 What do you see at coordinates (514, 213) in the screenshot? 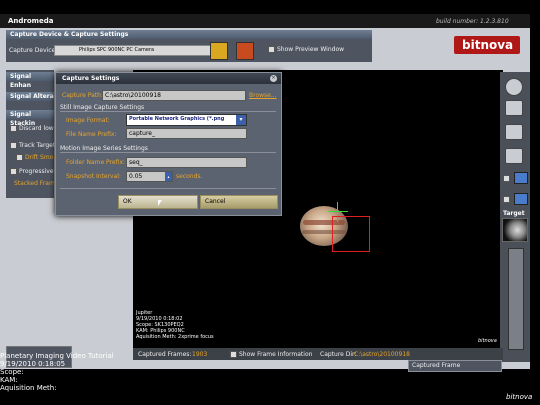
I see `target-label: Target` at bounding box center [514, 213].